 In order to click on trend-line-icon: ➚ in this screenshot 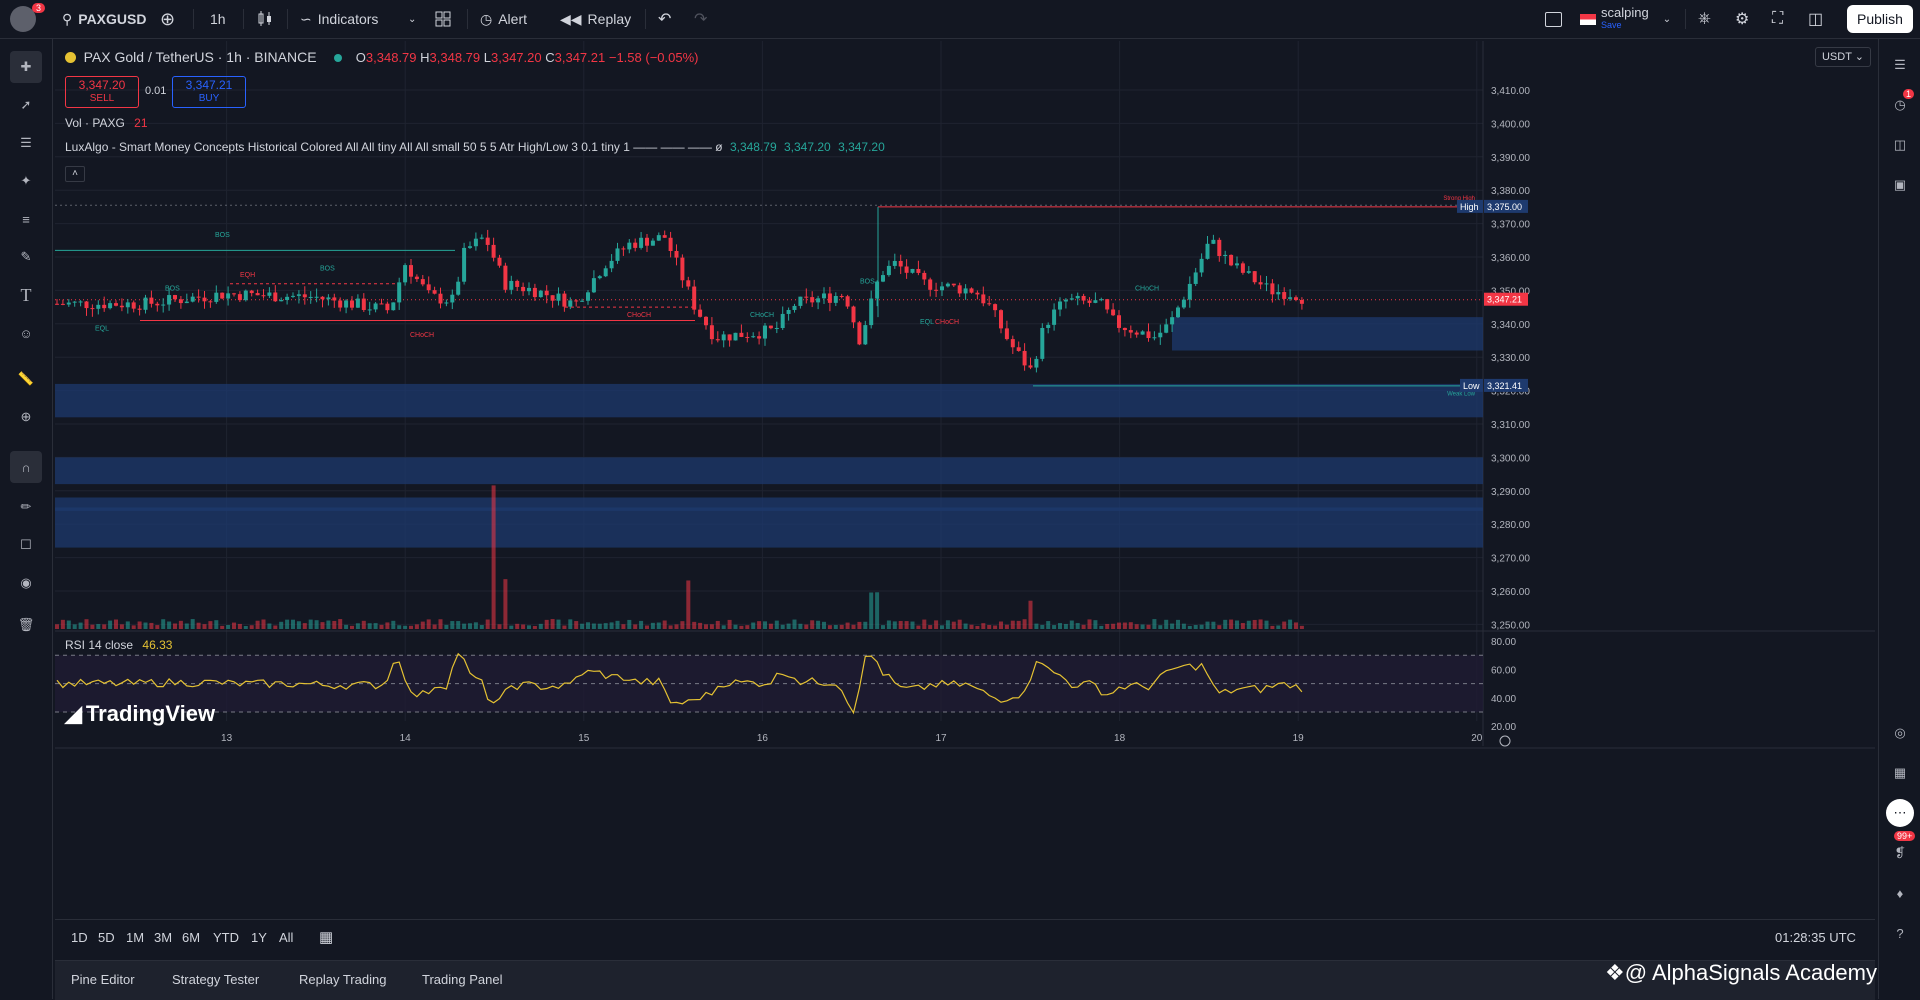, I will do `click(26, 105)`.